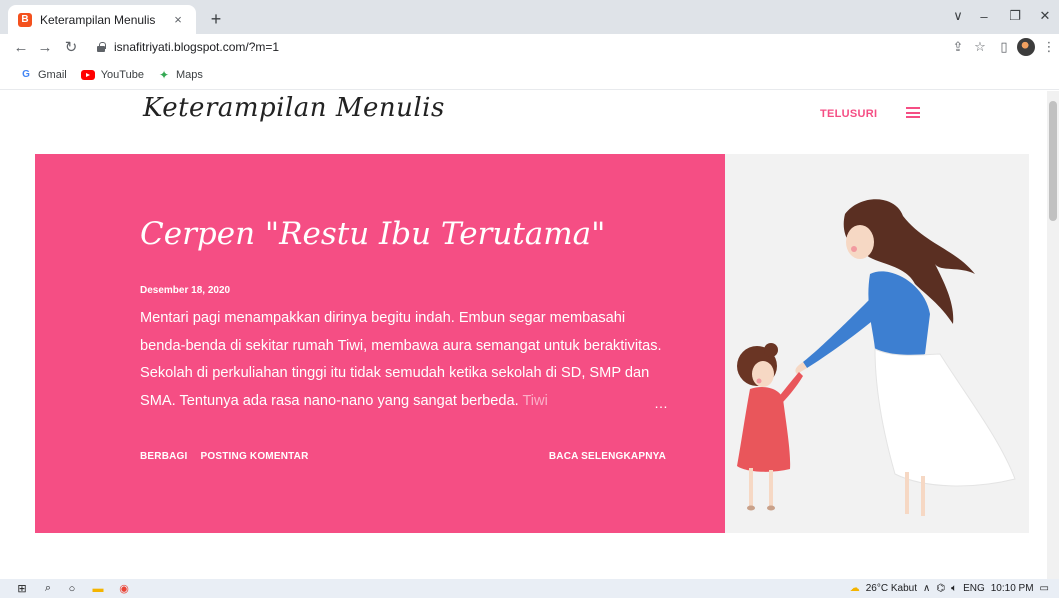  Describe the element at coordinates (949, 588) in the screenshot. I see `system-tray: ☁ 26°C Kabut ∧ ⌬ 🔈︎ ENG 10:10 PM ▭` at that location.